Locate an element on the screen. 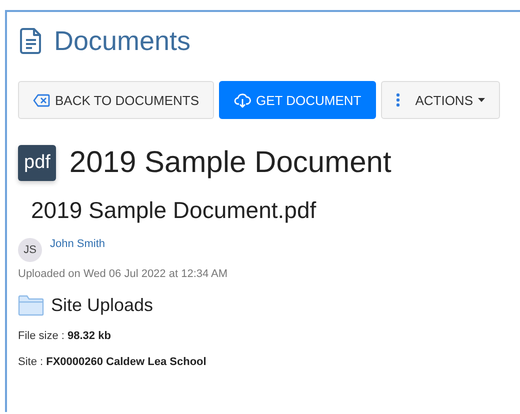 This screenshot has width=520, height=414. folder-name: Site Uploads is located at coordinates (102, 305).